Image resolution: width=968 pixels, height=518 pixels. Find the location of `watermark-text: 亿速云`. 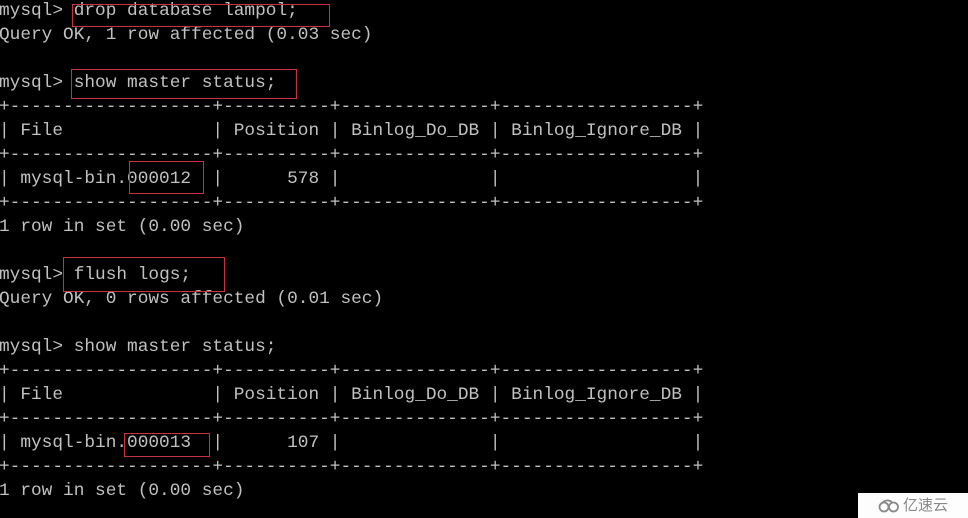

watermark-text: 亿速云 is located at coordinates (925, 505).